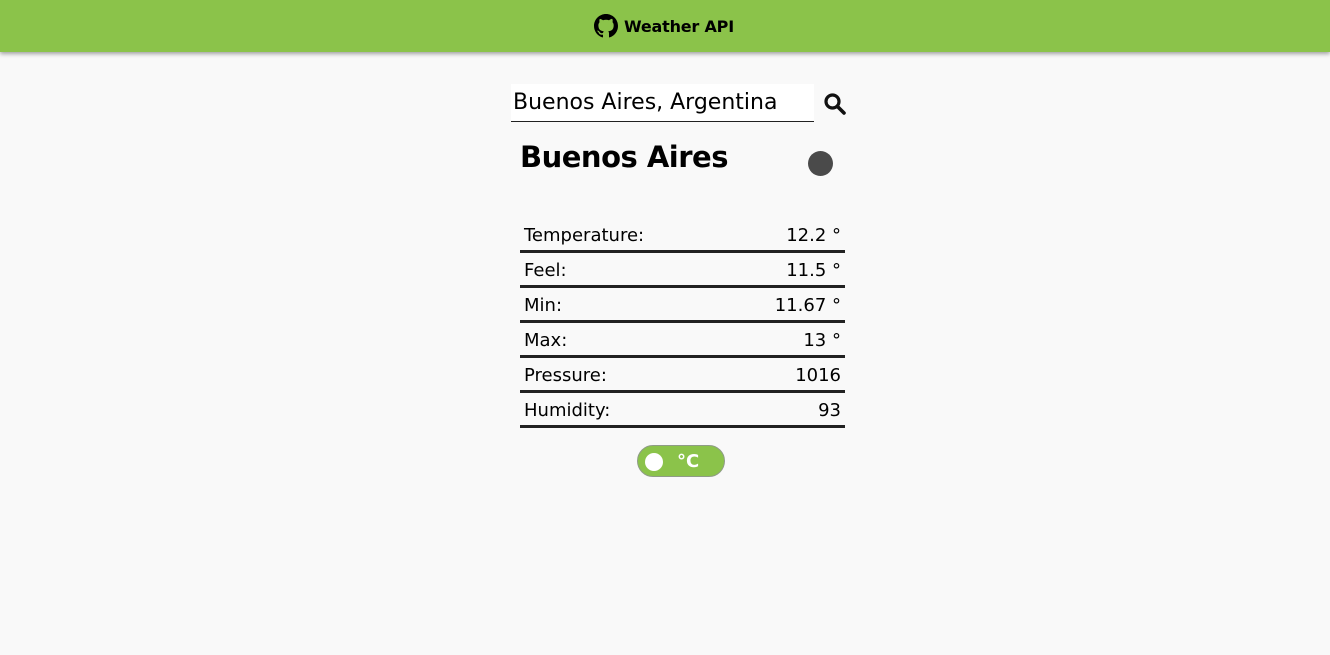 This screenshot has width=1330, height=655. What do you see at coordinates (829, 410) in the screenshot?
I see `stat-value: 93` at bounding box center [829, 410].